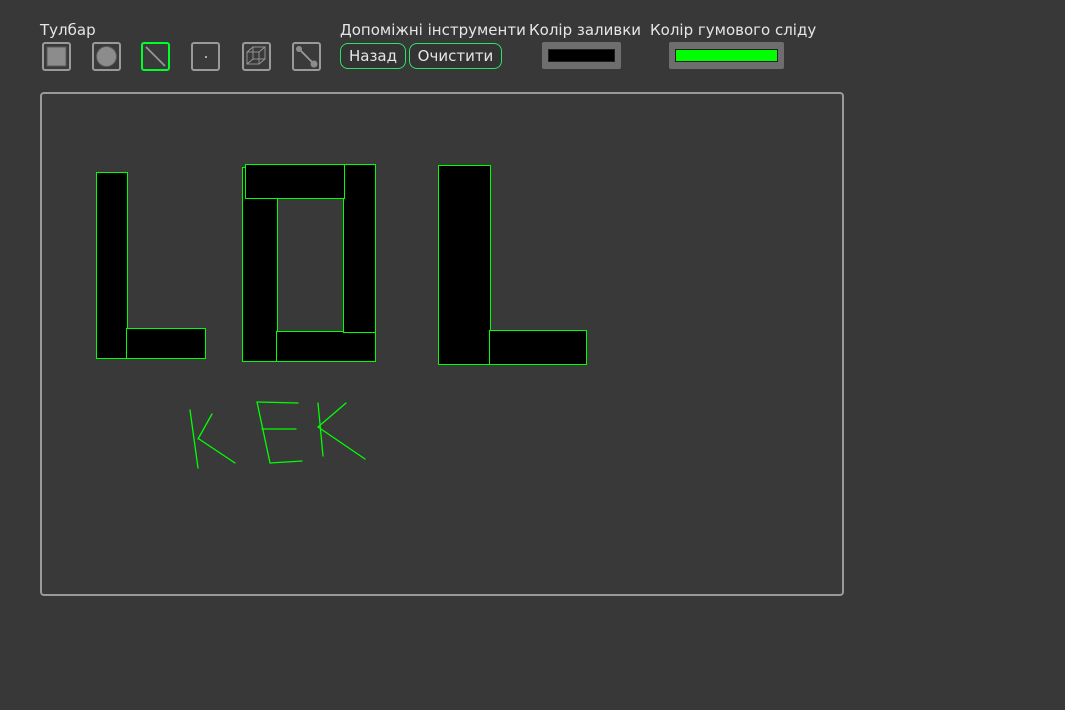 Image resolution: width=1065 pixels, height=710 pixels. I want to click on point-tool-button, so click(205, 56).